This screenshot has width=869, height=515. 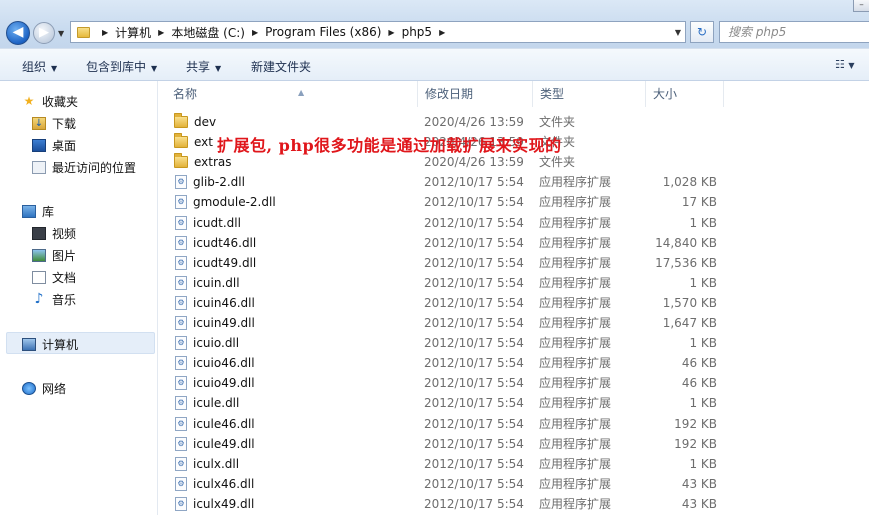 I want to click on recent-pages-dropdown: ▼, so click(x=61, y=33).